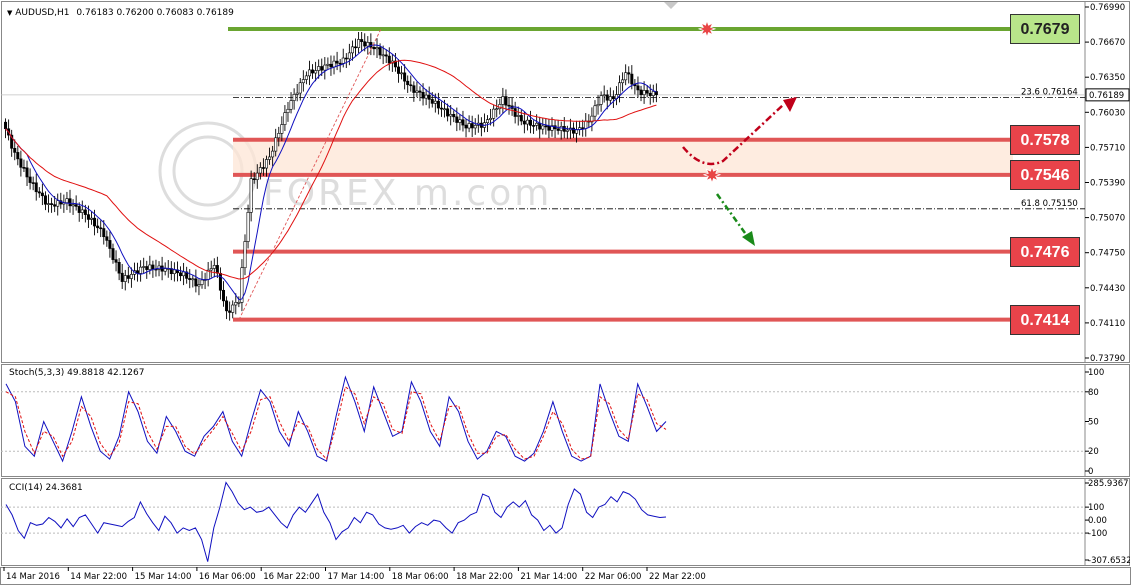 The height and width of the screenshot is (585, 1131). Describe the element at coordinates (1107, 358) in the screenshot. I see `price-axis-tick-label: 0.73790` at that location.